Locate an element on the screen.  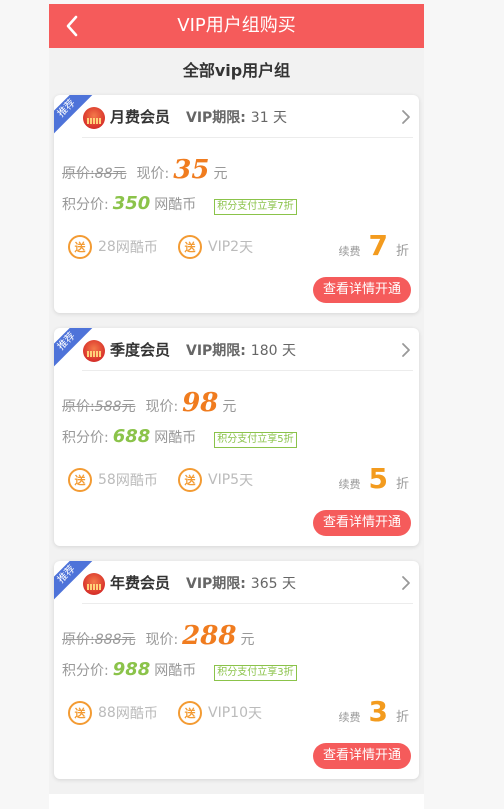
section-title: 全部vip用户组 is located at coordinates (236, 70).